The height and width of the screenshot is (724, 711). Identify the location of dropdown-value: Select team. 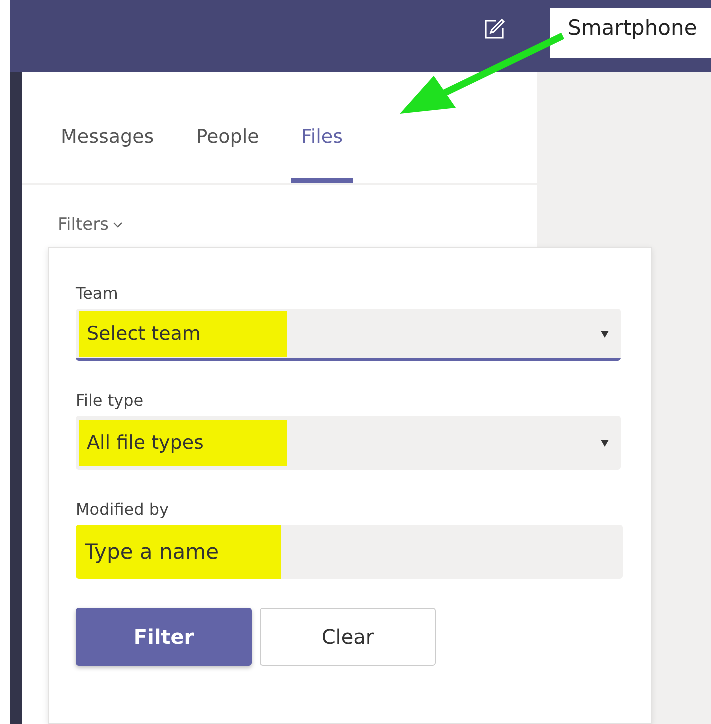
(183, 333).